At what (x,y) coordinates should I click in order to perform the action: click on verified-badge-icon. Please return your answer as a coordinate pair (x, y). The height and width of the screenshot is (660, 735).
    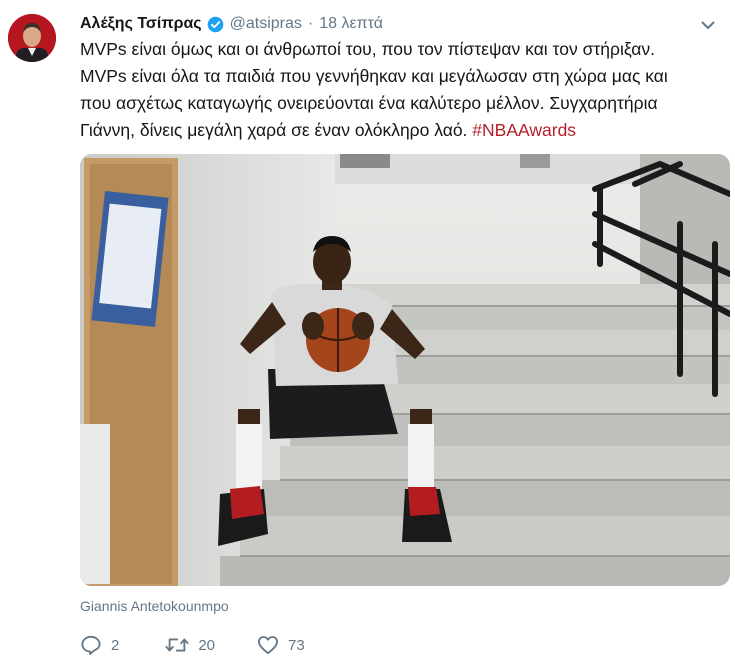
    Looking at the image, I should click on (215, 24).